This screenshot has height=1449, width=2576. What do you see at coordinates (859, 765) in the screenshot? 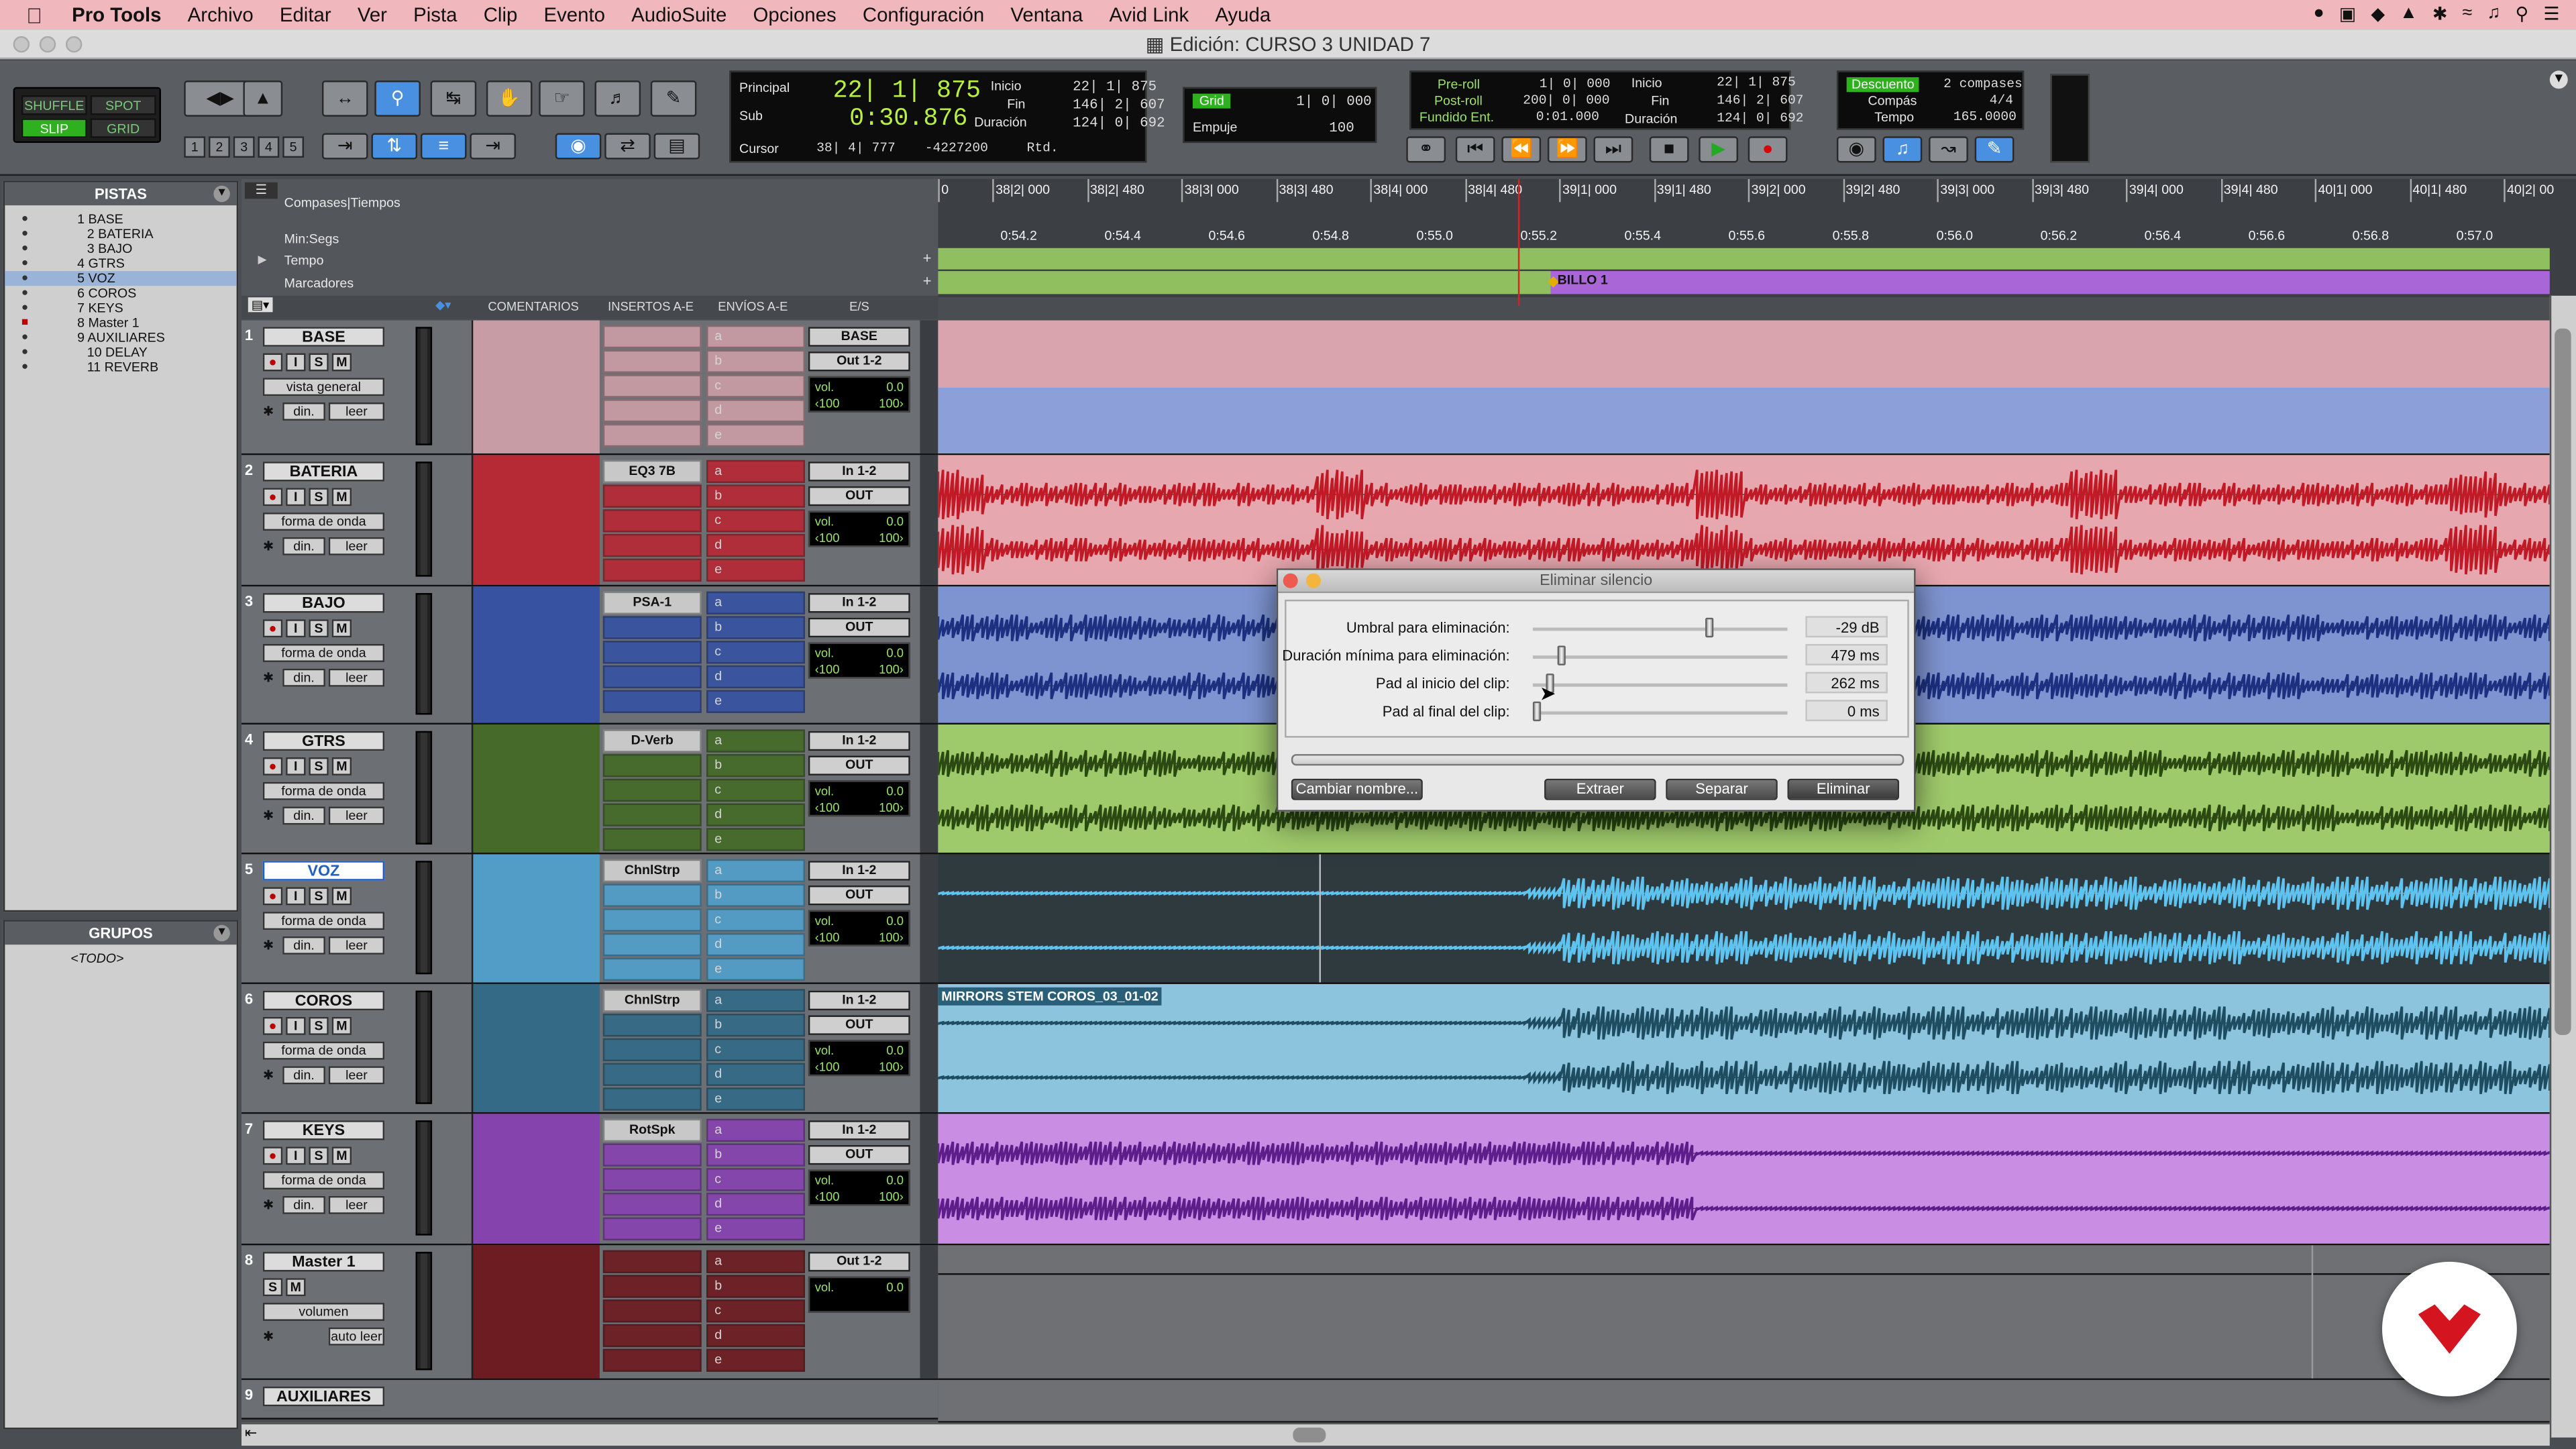
I see `output-selector: OUT` at bounding box center [859, 765].